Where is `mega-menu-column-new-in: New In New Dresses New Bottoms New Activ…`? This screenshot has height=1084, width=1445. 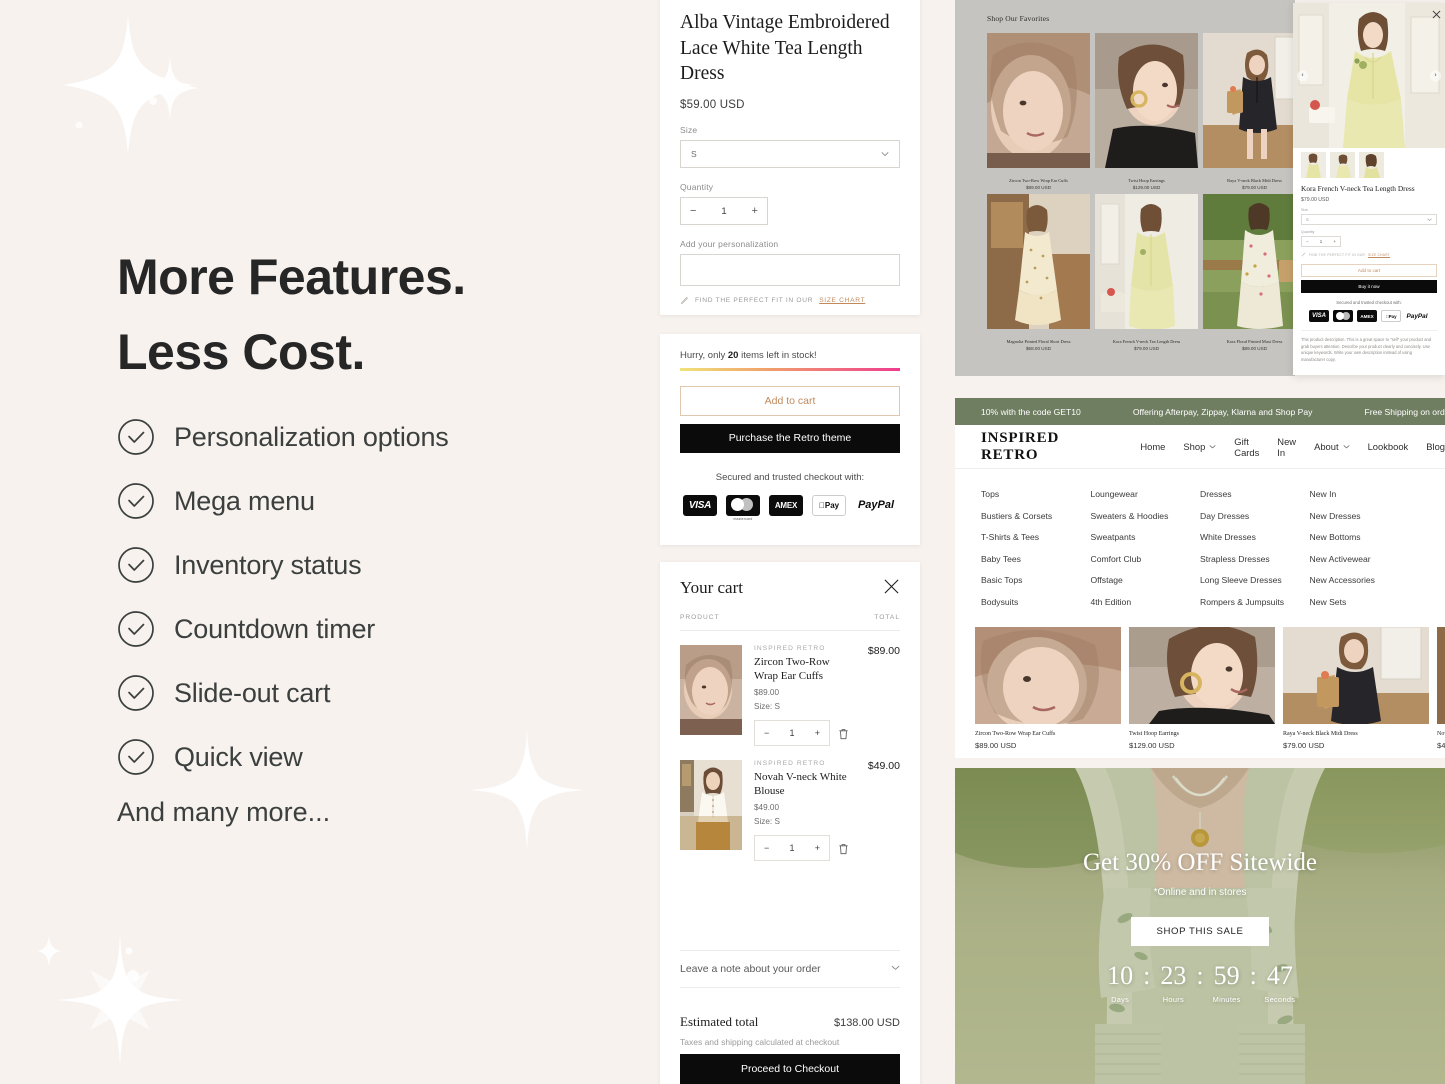
mega-menu-column-new-in: New In New Dresses New Bottoms New Activ… is located at coordinates (1365, 553).